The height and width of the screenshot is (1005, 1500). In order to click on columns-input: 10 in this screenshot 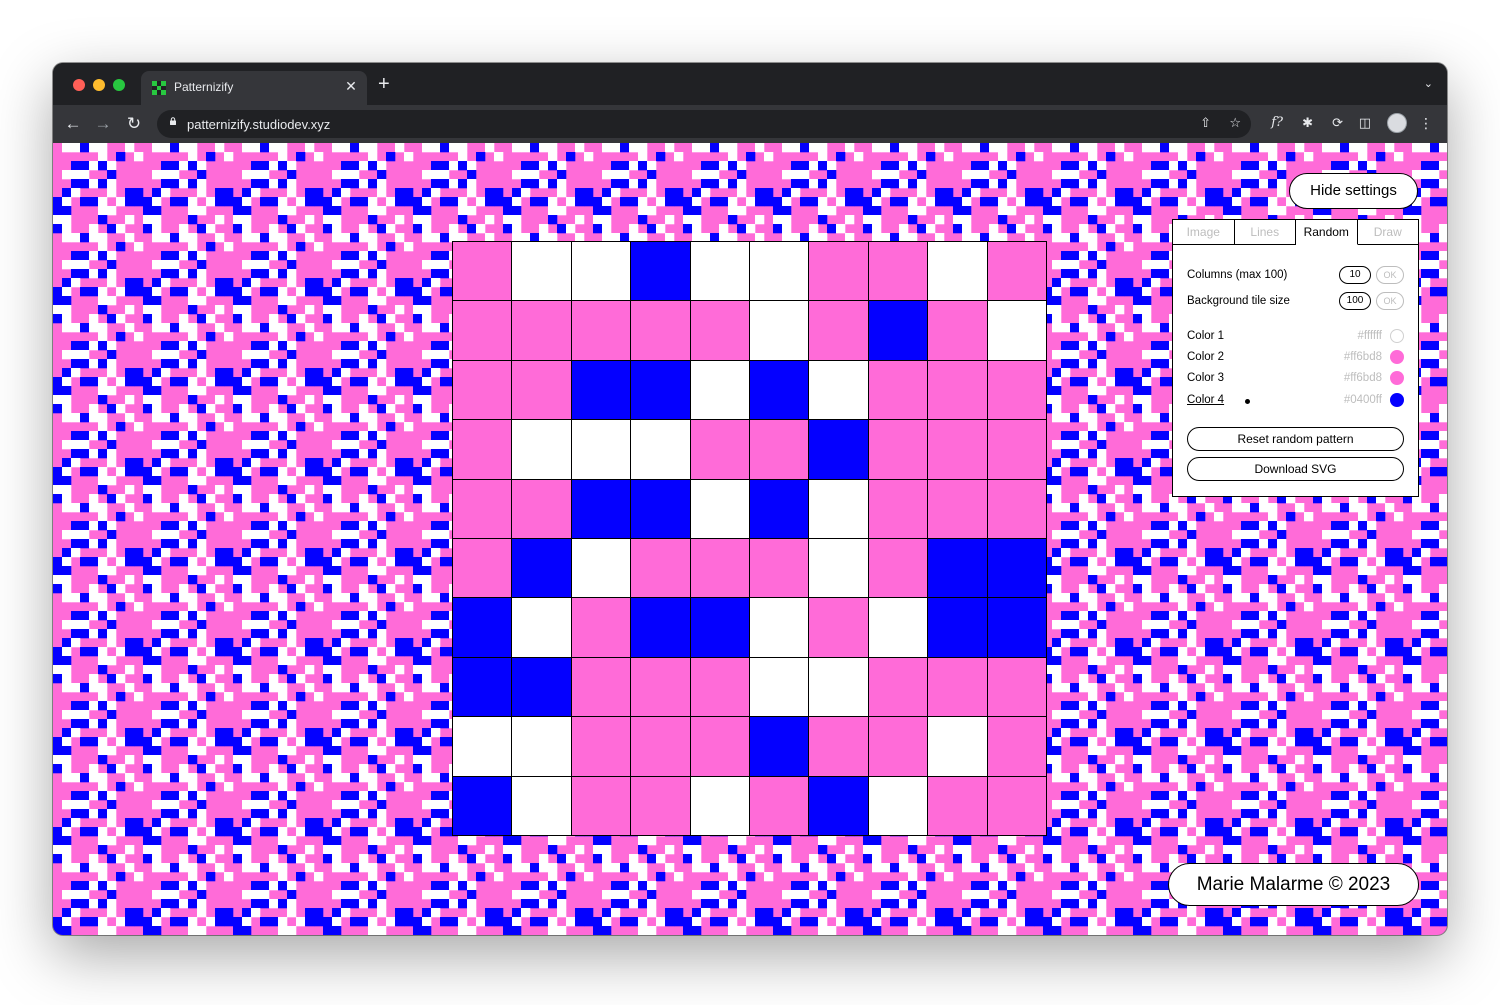, I will do `click(1355, 275)`.